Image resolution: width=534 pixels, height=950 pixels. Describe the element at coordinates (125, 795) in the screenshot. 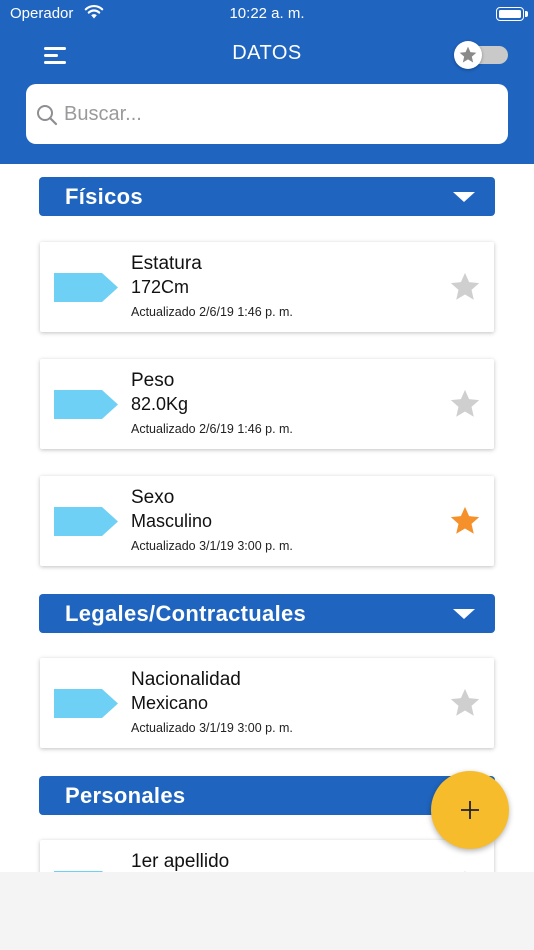

I see `section-title: Personales` at that location.